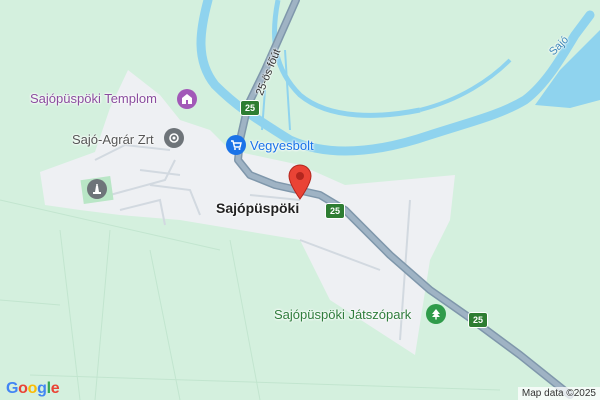  What do you see at coordinates (342, 315) in the screenshot?
I see `playground-label: Sajópüspöki Játszópark` at bounding box center [342, 315].